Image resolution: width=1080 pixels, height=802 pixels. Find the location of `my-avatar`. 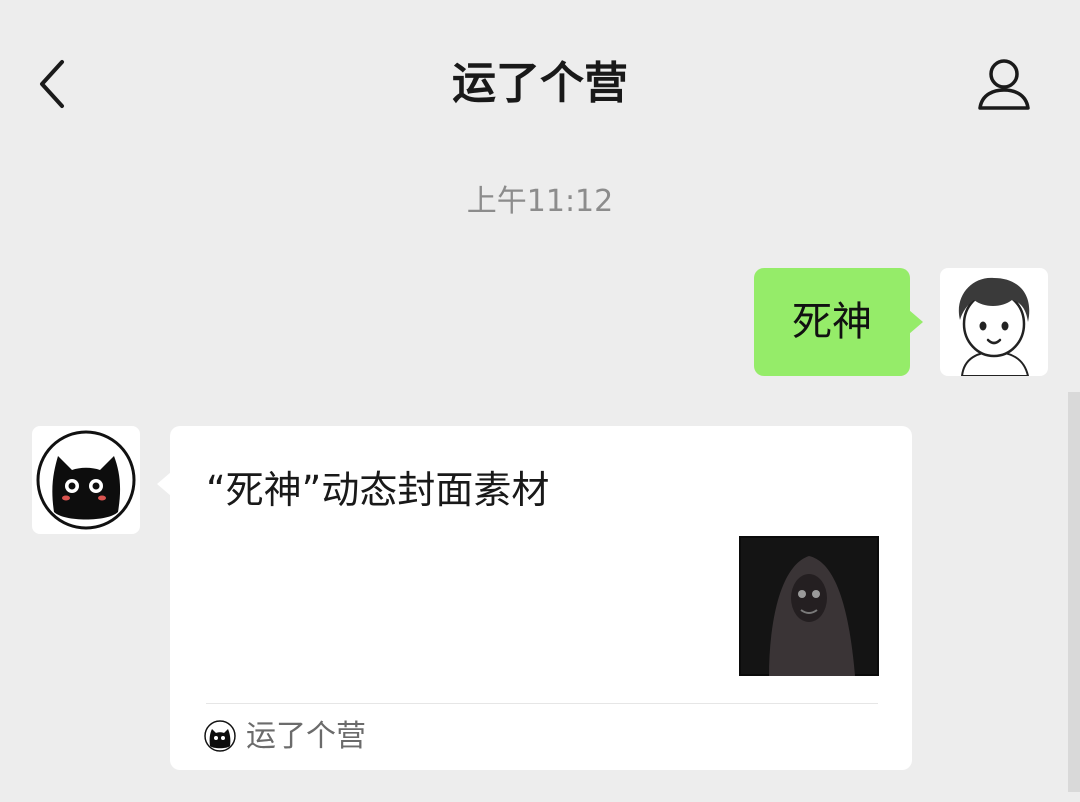

my-avatar is located at coordinates (994, 322).